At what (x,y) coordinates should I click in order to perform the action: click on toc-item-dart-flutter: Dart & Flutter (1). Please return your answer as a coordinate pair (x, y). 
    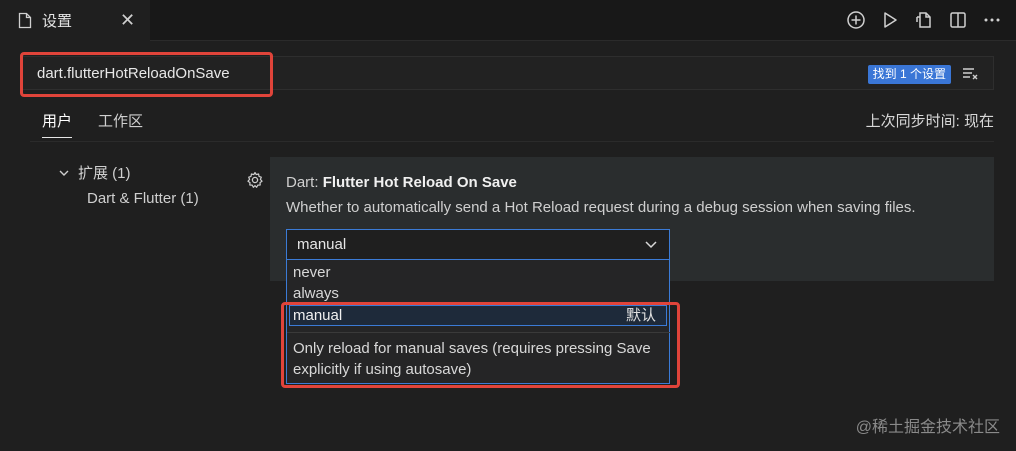
    Looking at the image, I should click on (143, 198).